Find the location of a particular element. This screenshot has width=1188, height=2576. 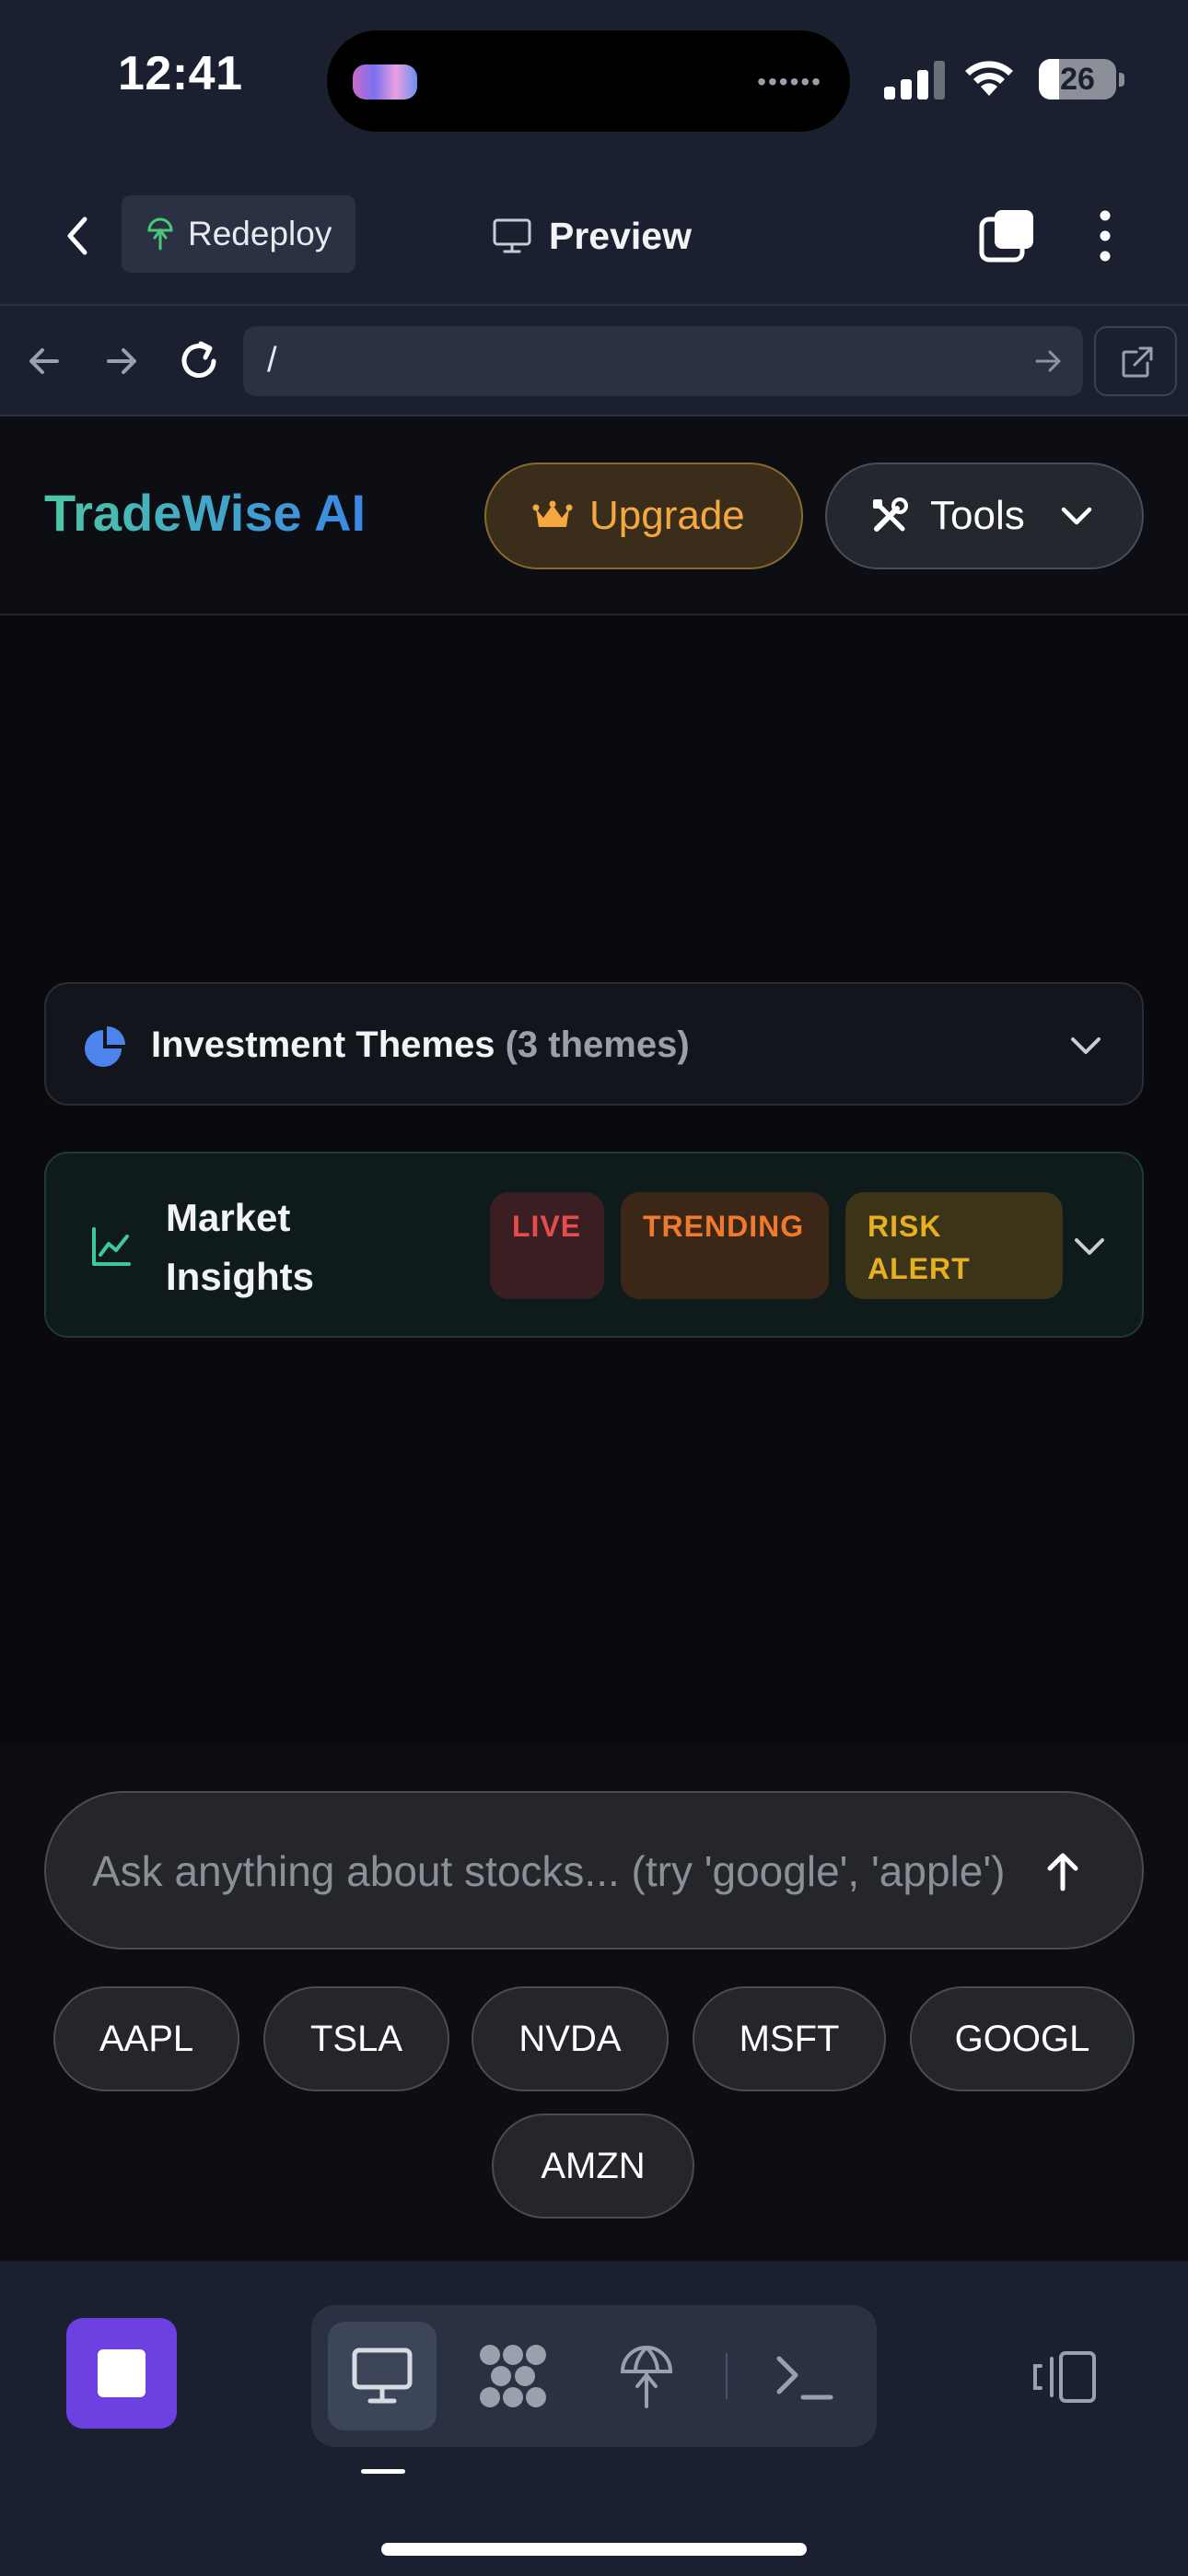

terminal-icon is located at coordinates (804, 2376).